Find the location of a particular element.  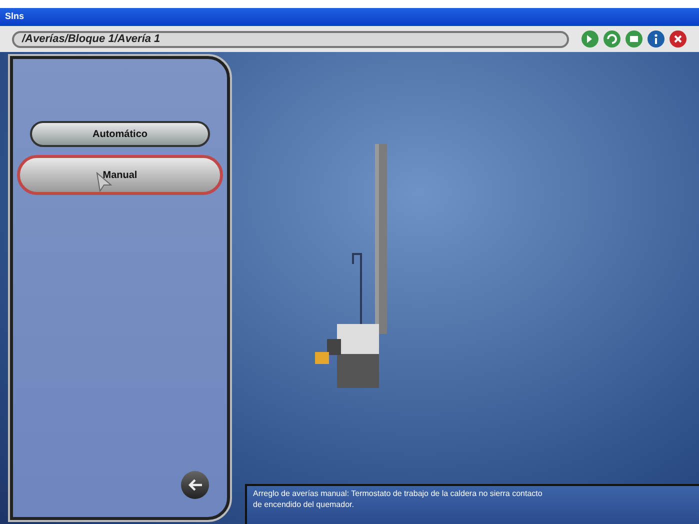

left-arrow-icon is located at coordinates (195, 485).